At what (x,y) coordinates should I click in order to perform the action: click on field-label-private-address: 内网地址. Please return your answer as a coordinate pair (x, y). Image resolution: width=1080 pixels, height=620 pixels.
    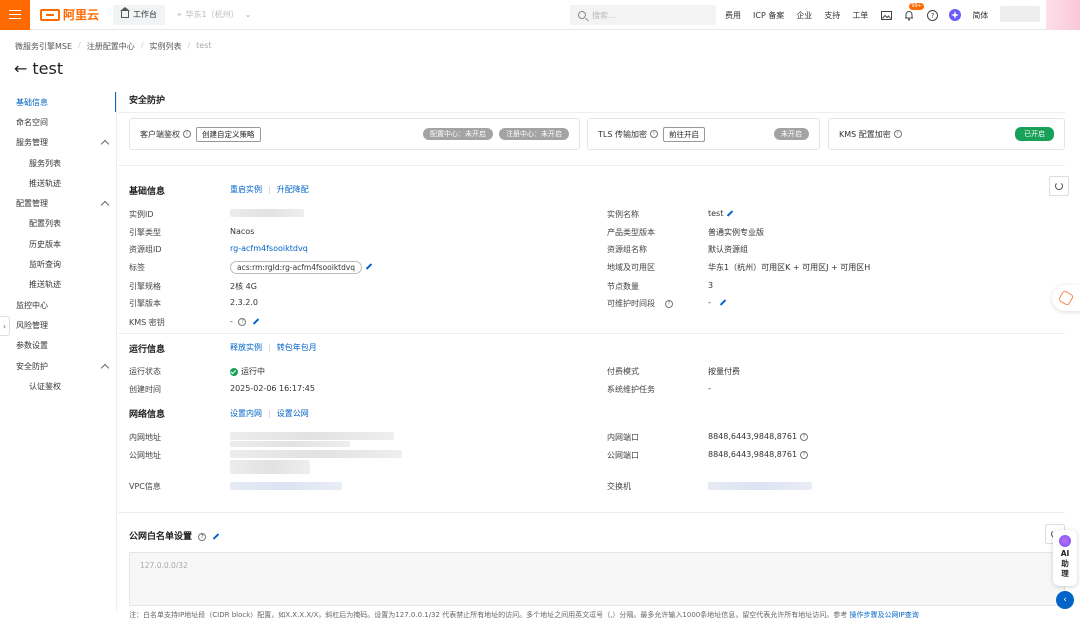
    Looking at the image, I should click on (145, 437).